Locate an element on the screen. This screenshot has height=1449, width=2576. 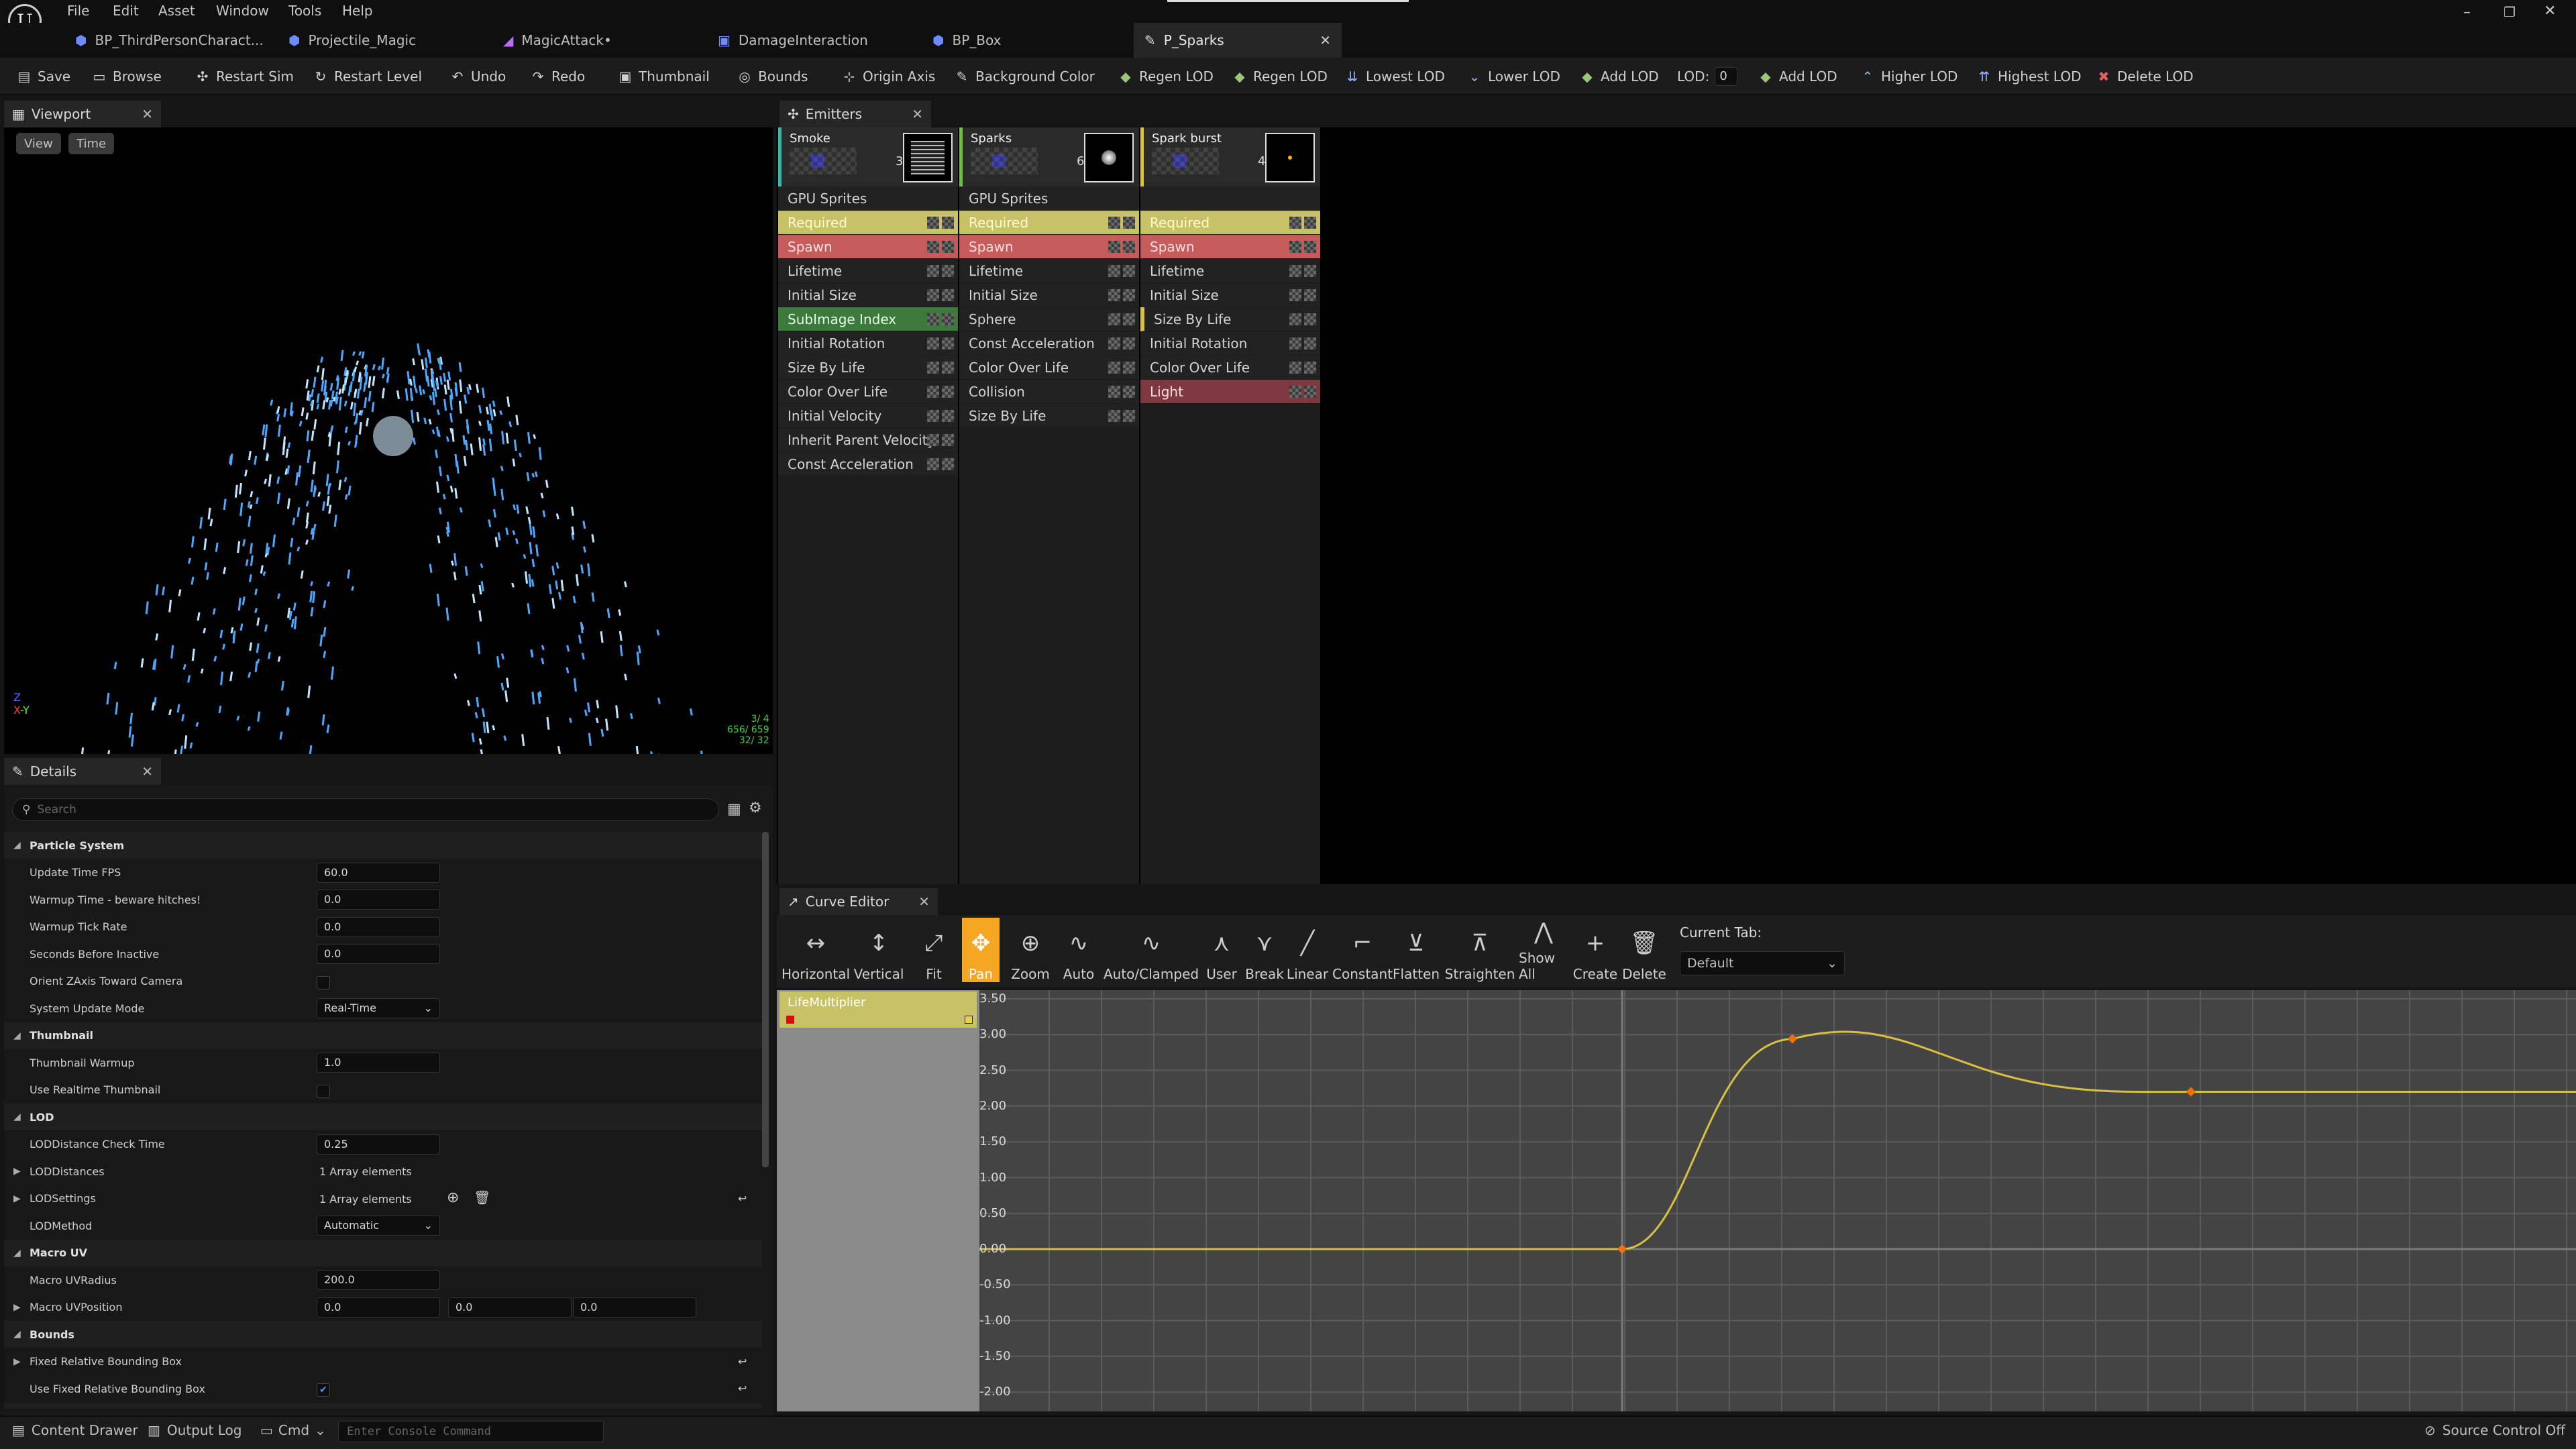
module-light: Light is located at coordinates (1230, 392).